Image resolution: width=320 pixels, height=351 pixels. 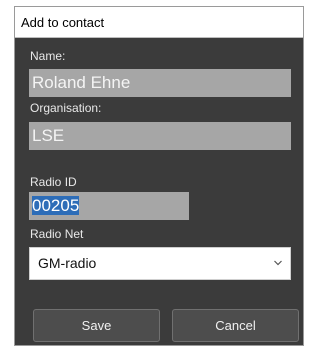 I want to click on save-button: Save, so click(x=96, y=325).